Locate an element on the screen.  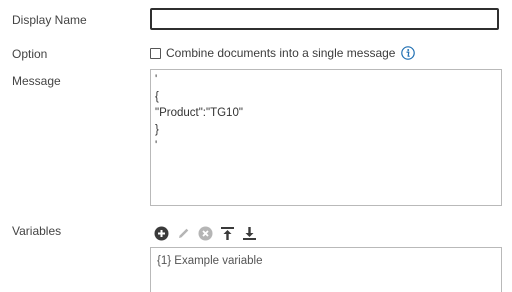
variables-list: {1} Example variable is located at coordinates (326, 269).